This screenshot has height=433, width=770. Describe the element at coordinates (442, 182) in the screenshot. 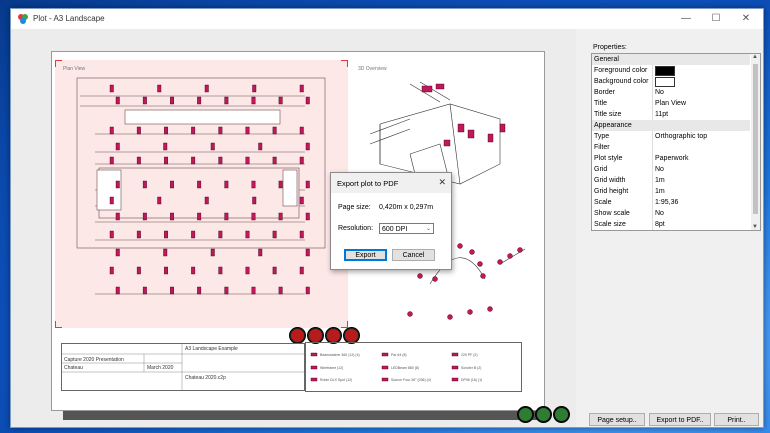

I see `dialog-close-icon: ✕` at that location.